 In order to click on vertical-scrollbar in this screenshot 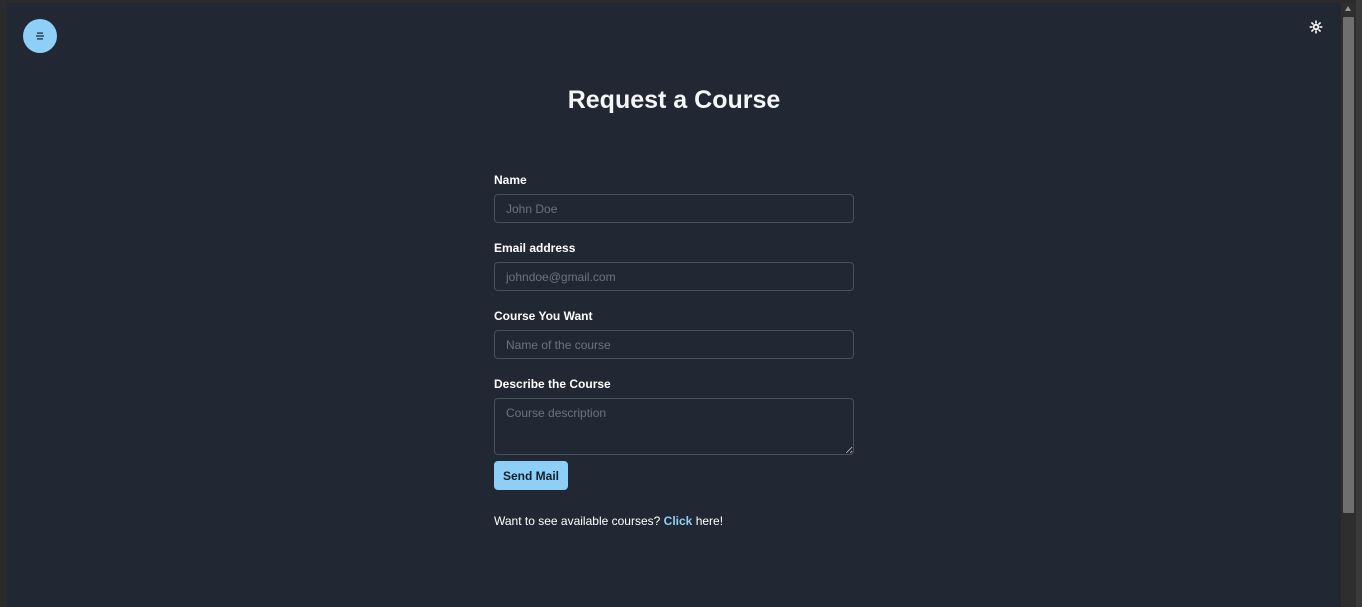, I will do `click(1348, 305)`.